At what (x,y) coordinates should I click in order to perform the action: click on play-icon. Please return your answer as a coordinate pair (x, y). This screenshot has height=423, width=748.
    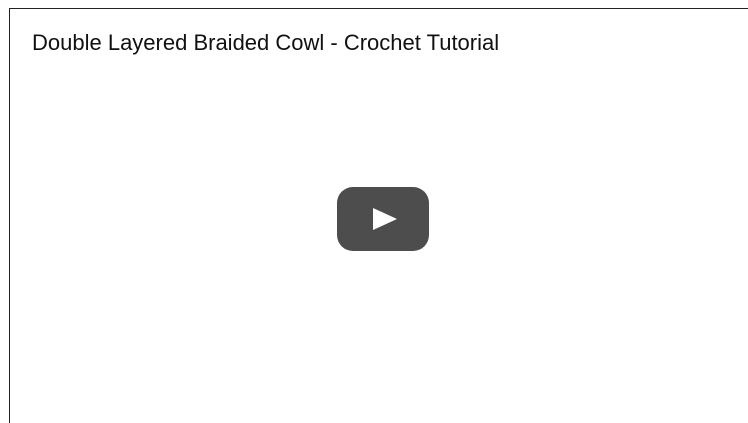
    Looking at the image, I should click on (385, 219).